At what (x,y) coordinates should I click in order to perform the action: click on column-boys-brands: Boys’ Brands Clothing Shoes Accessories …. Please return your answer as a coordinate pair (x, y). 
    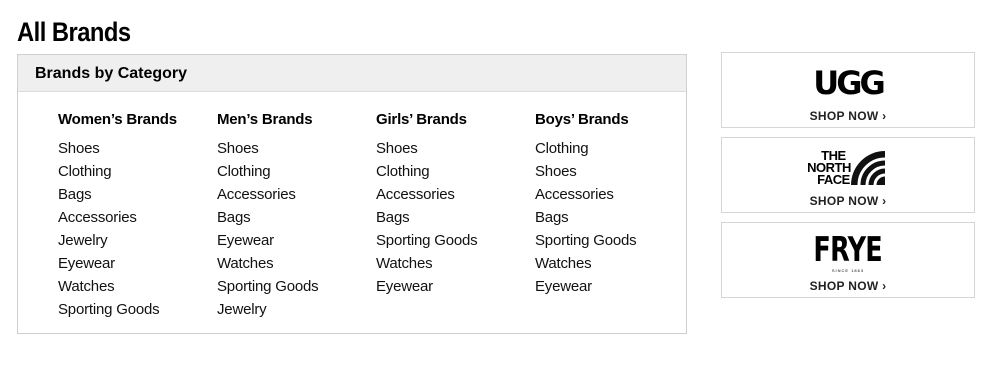
    Looking at the image, I should click on (614, 216).